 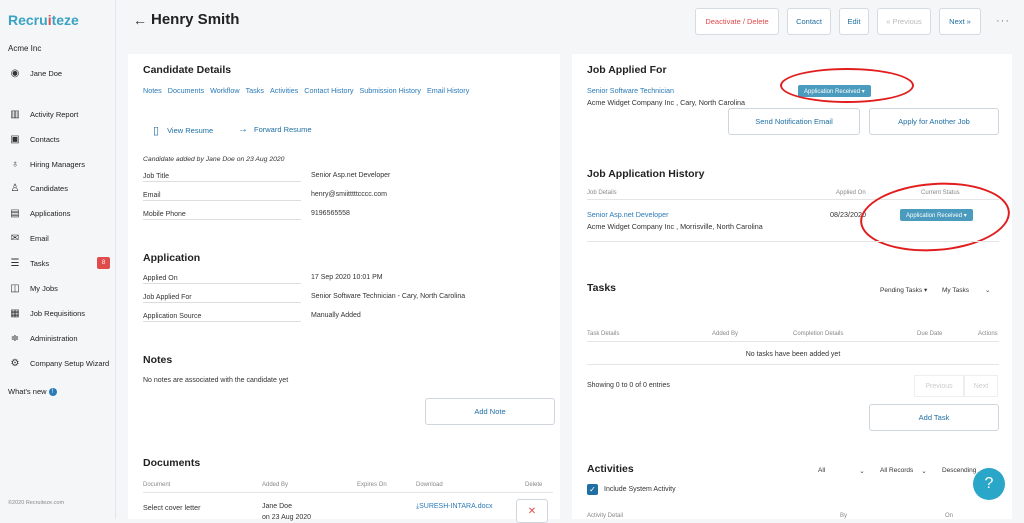 I want to click on tab-notes: Notes, so click(x=152, y=90).